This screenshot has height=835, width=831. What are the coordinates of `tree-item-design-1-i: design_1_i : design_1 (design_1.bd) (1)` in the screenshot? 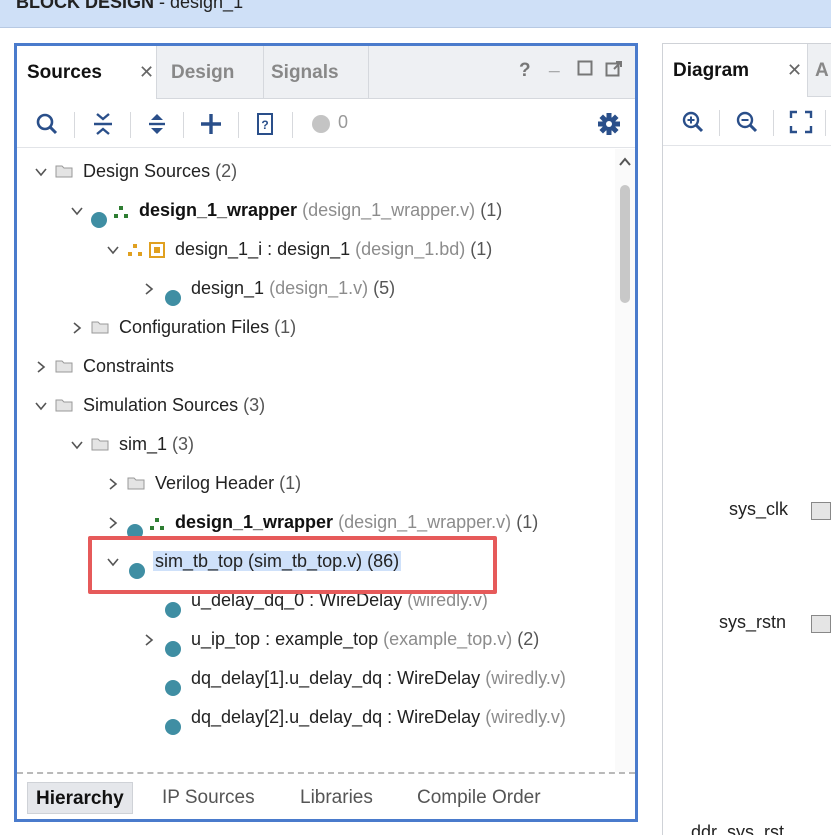 It's located at (314, 249).